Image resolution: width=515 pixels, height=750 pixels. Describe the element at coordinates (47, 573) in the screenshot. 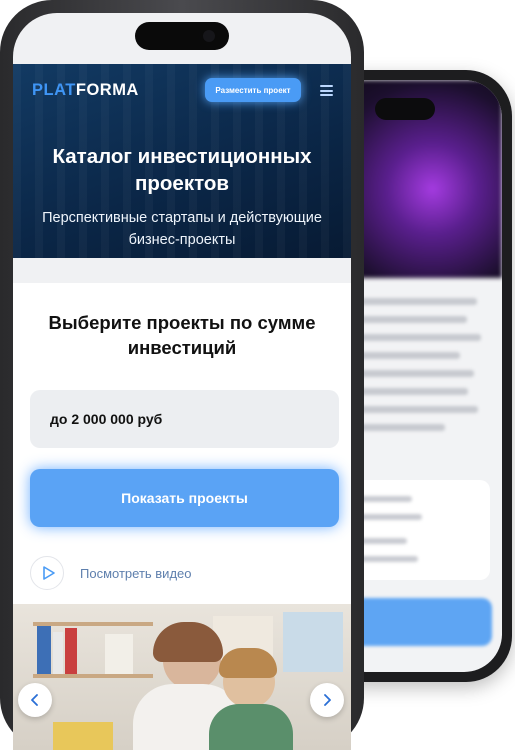

I see `play-icon` at that location.